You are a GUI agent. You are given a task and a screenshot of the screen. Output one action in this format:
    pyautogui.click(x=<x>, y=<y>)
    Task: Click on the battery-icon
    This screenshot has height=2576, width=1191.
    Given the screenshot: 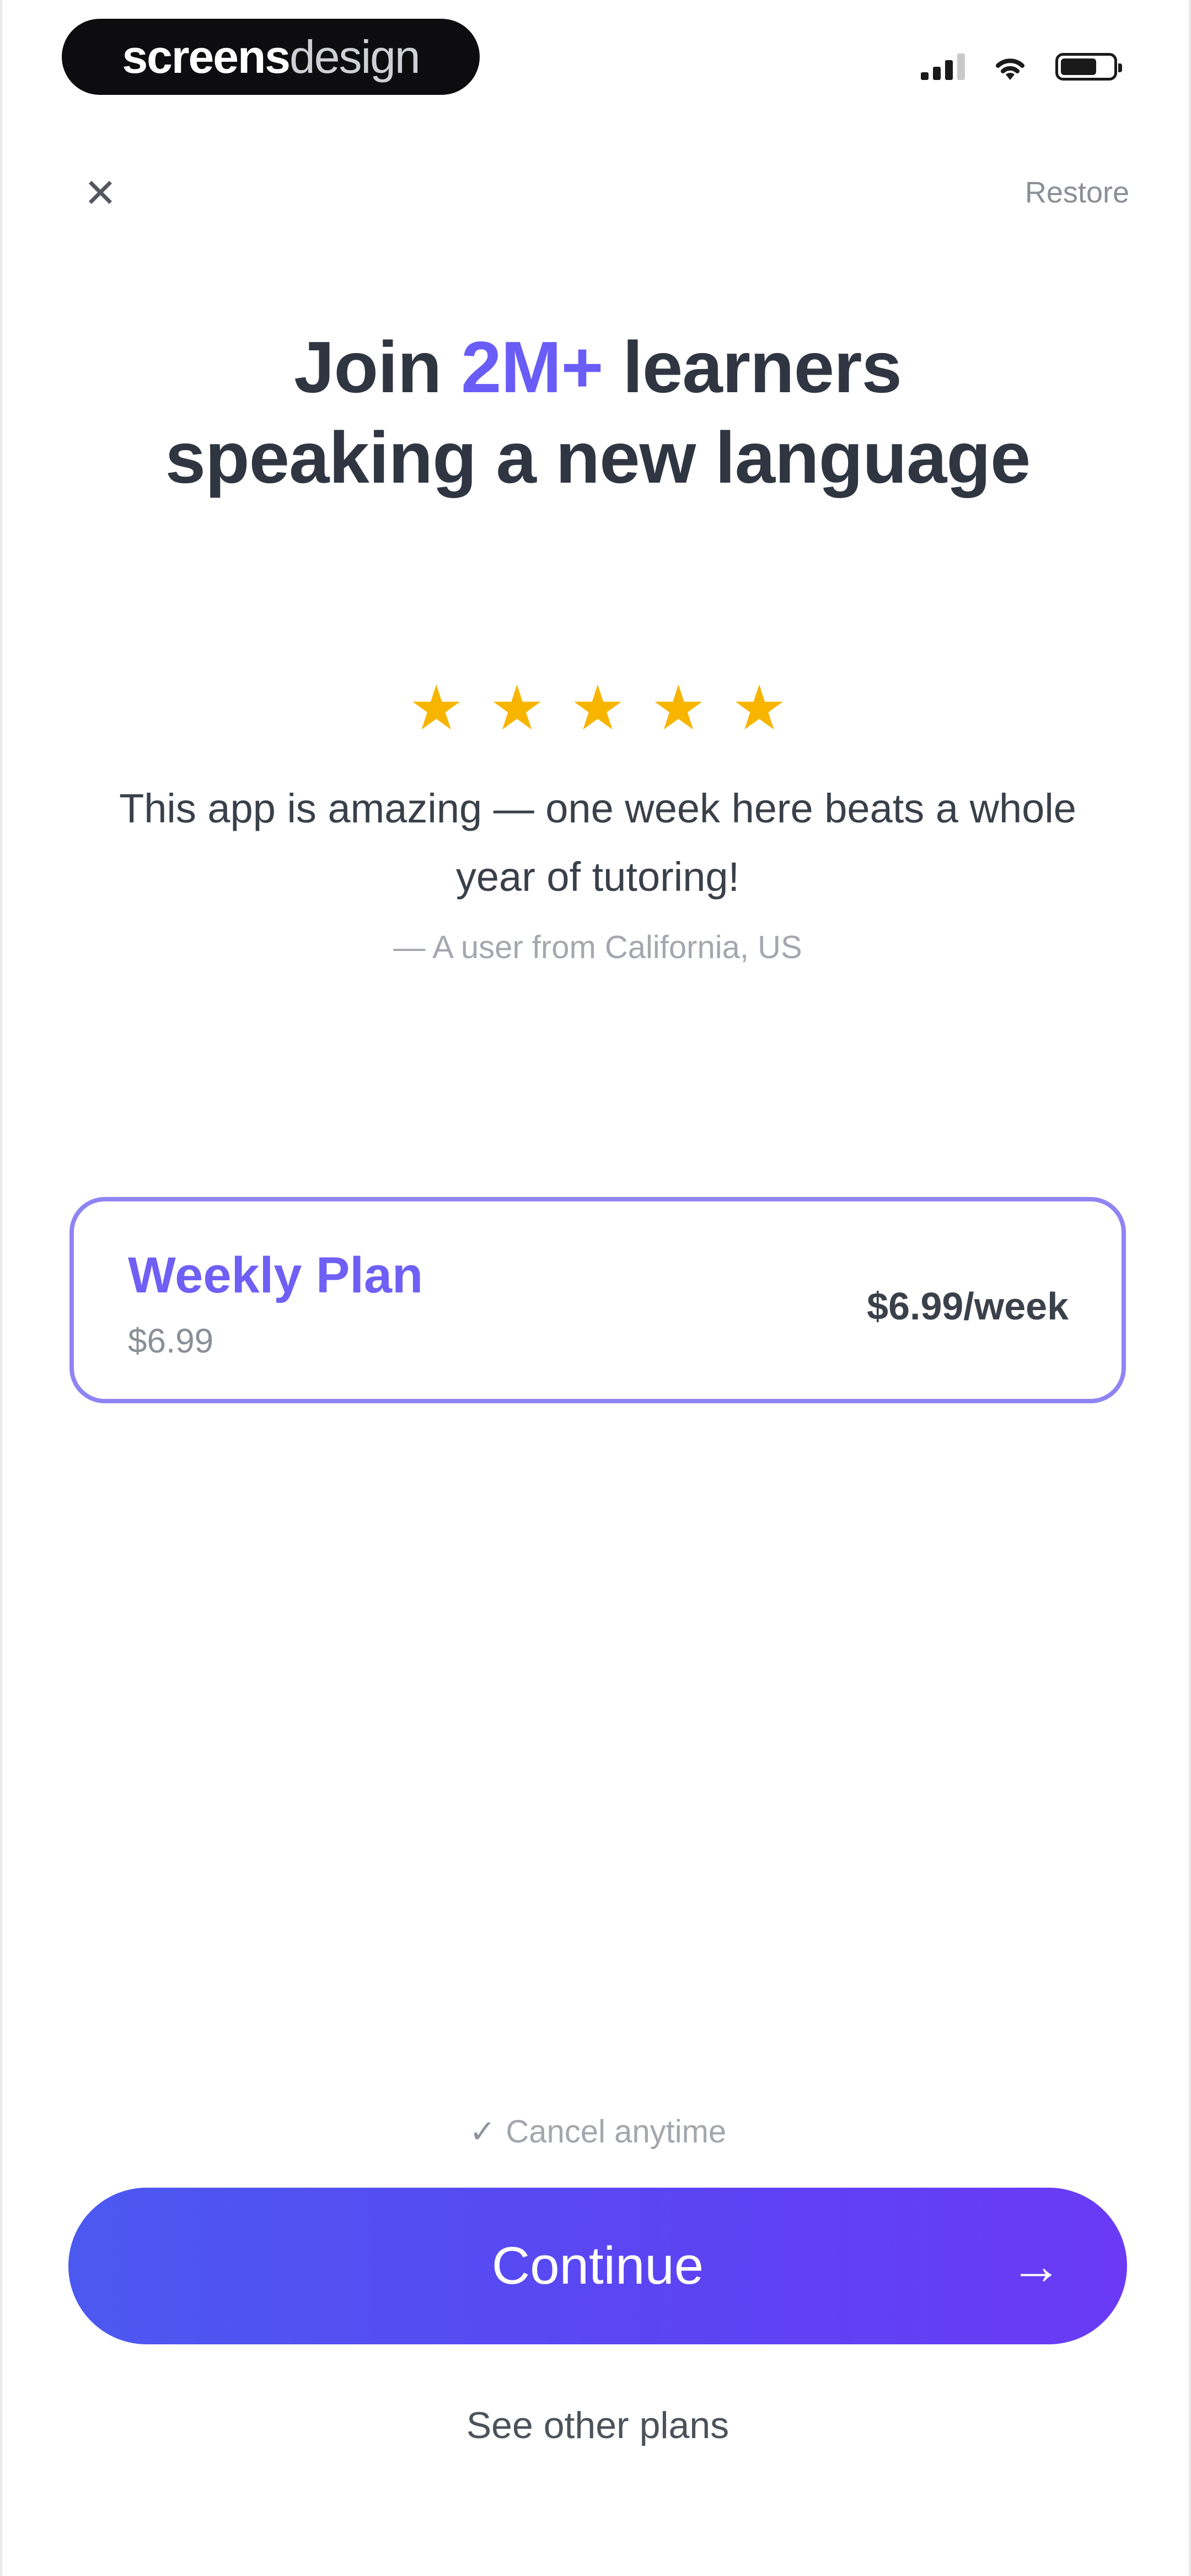 What is the action you would take?
    pyautogui.click(x=1088, y=67)
    